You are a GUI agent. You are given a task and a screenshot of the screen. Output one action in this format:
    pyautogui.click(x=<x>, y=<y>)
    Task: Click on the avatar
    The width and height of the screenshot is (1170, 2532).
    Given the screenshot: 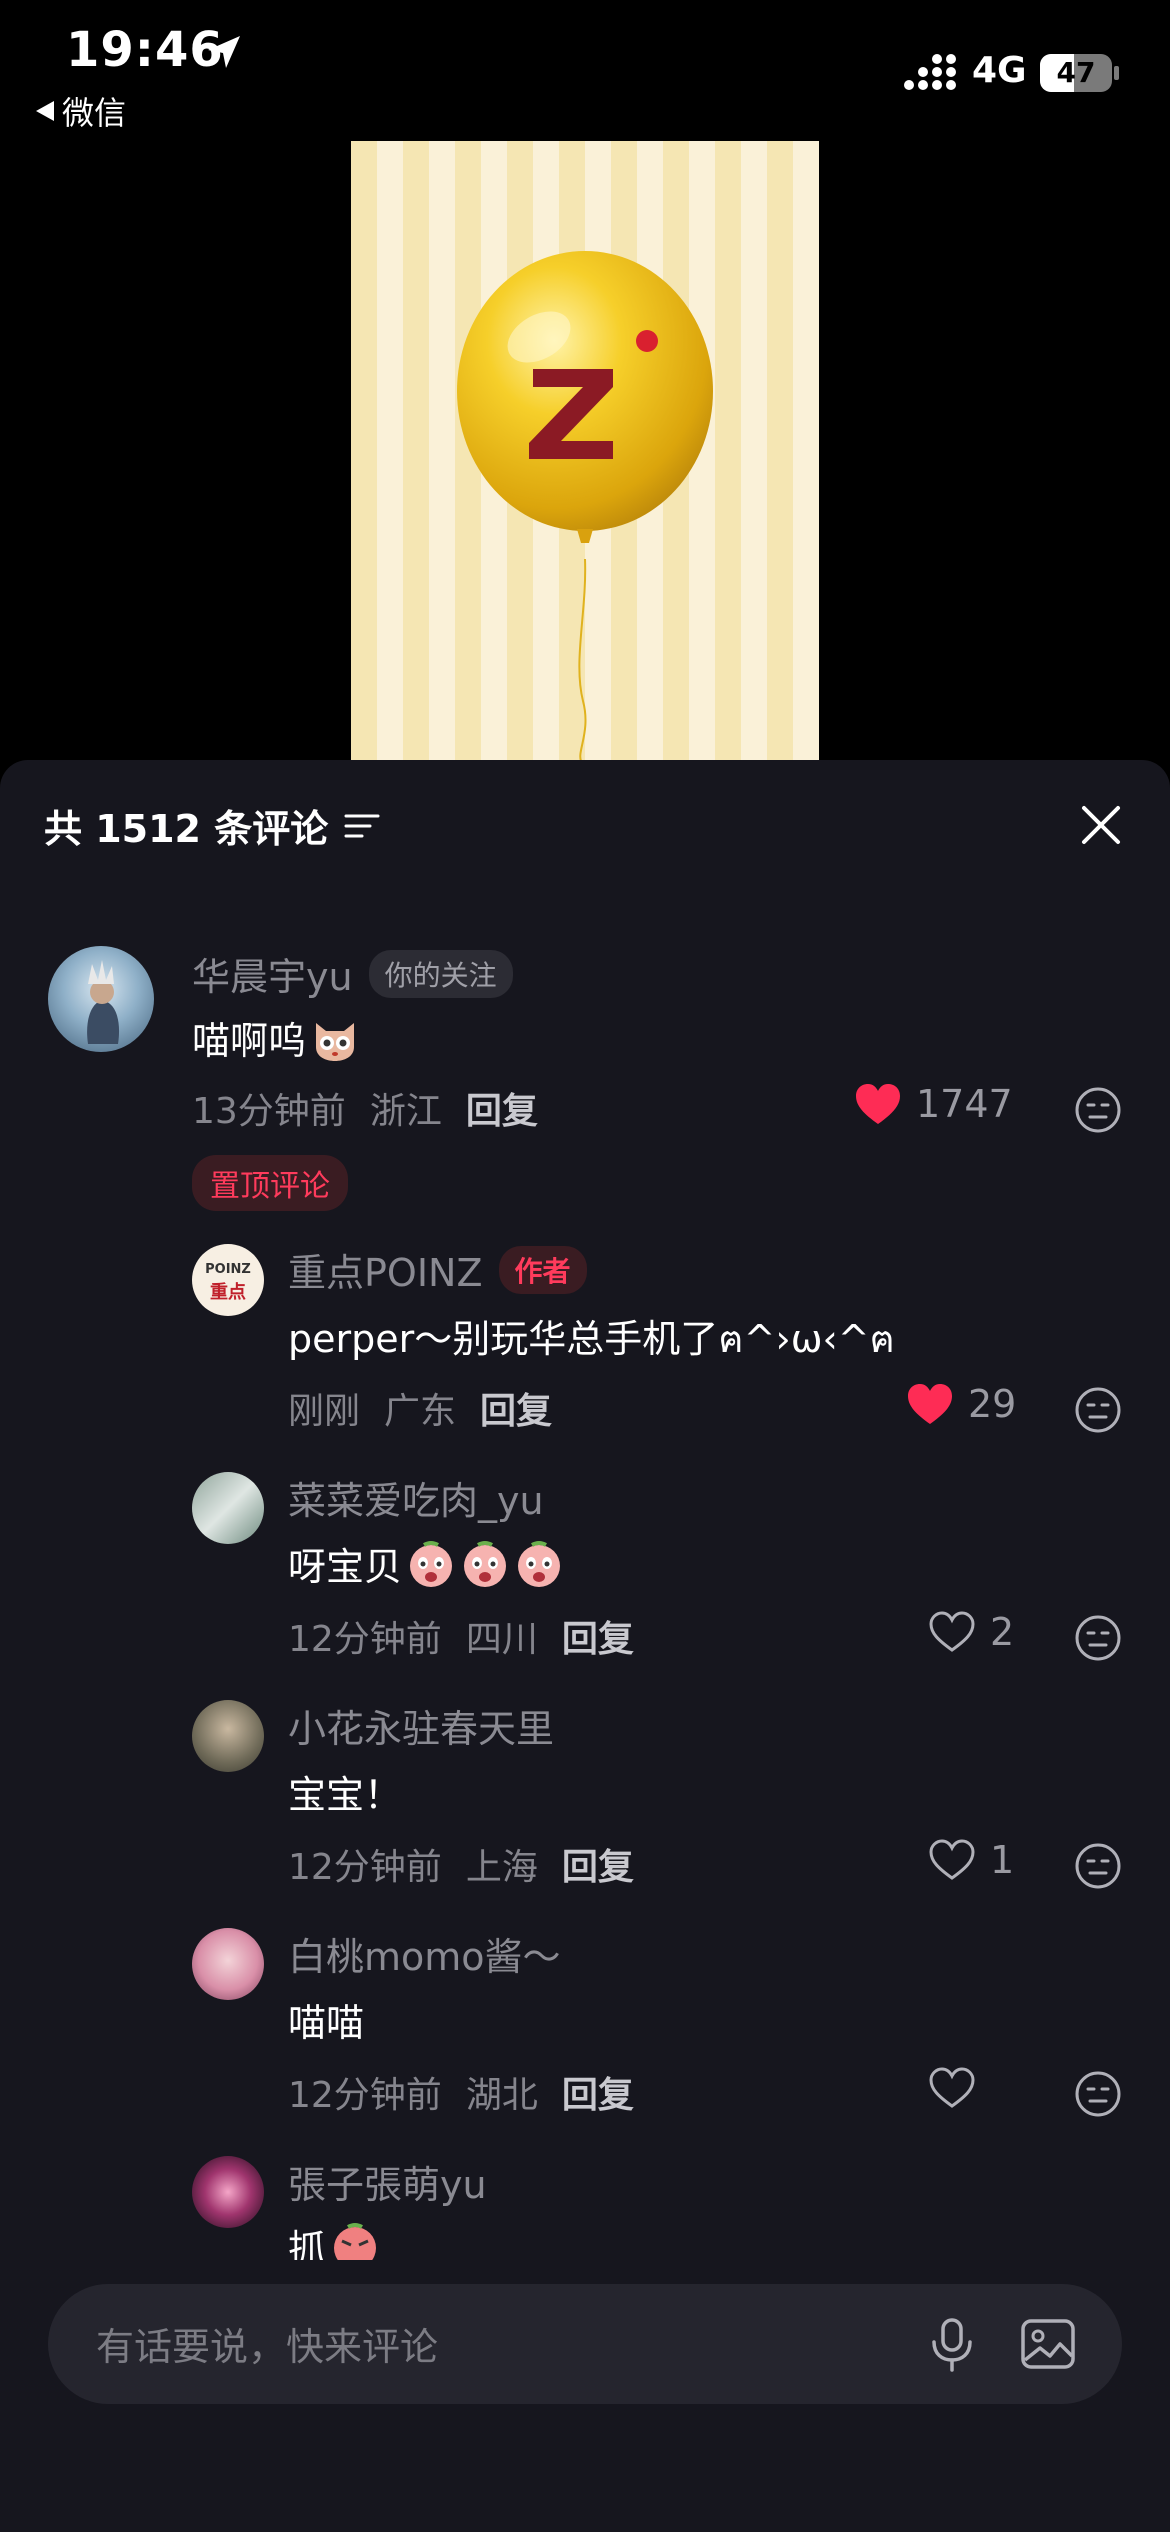 What is the action you would take?
    pyautogui.click(x=228, y=2192)
    